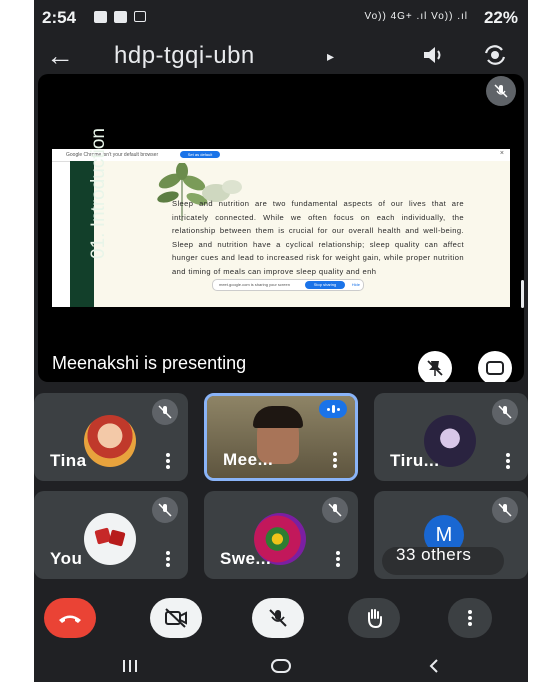 Image resolution: width=542 pixels, height=682 pixels. Describe the element at coordinates (112, 155) in the screenshot. I see `browser-banner-text: Google Chrome isn't your default browser` at that location.